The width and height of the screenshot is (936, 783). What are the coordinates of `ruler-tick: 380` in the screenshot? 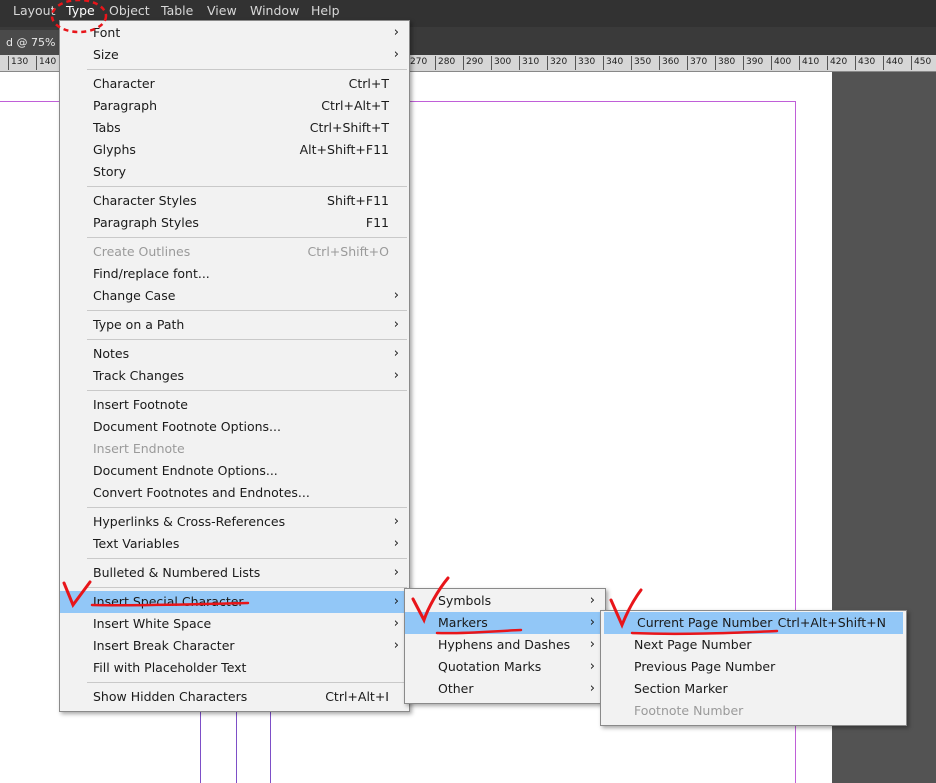 It's located at (725, 63).